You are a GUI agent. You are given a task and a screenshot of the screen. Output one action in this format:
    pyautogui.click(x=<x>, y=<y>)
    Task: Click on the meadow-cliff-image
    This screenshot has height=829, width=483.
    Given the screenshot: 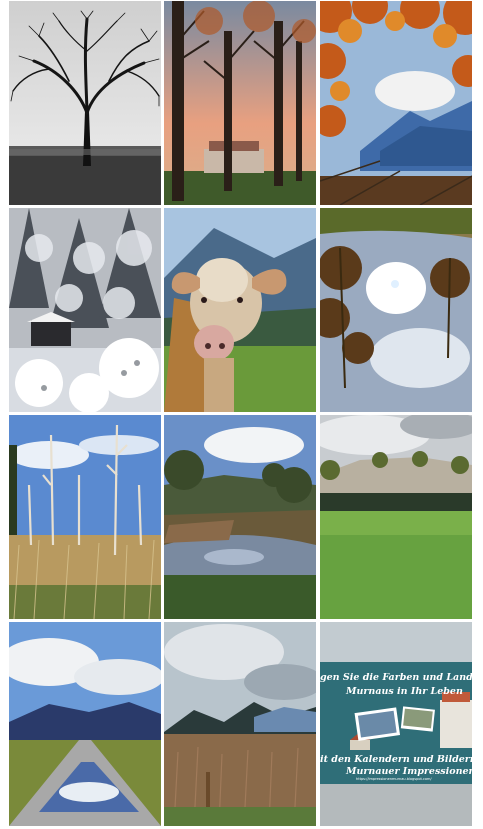 What is the action you would take?
    pyautogui.click(x=396, y=517)
    